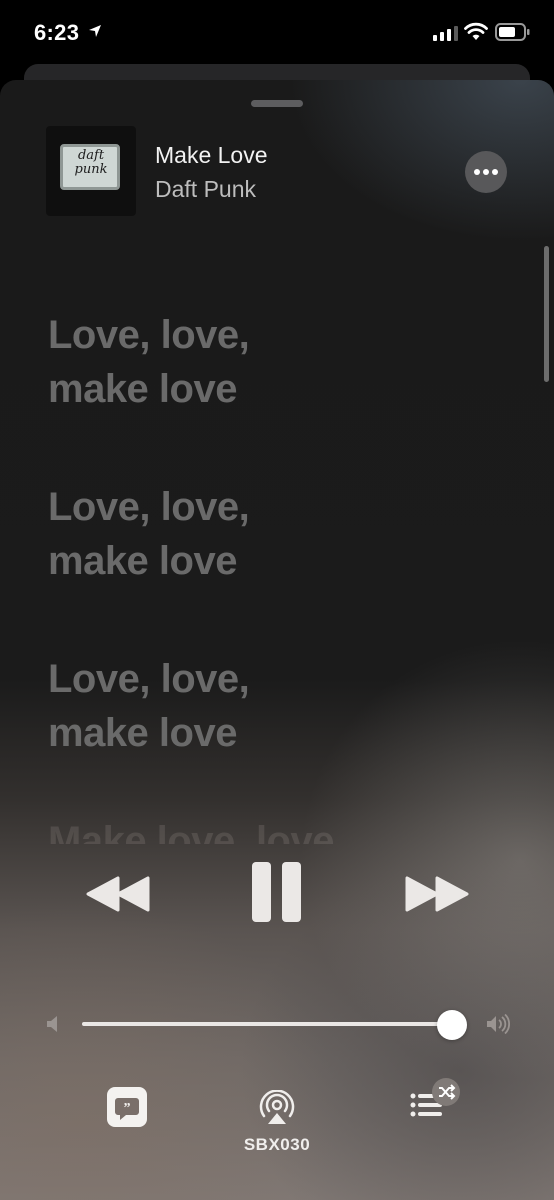  I want to click on airplay-device-label: SBX030, so click(277, 1145).